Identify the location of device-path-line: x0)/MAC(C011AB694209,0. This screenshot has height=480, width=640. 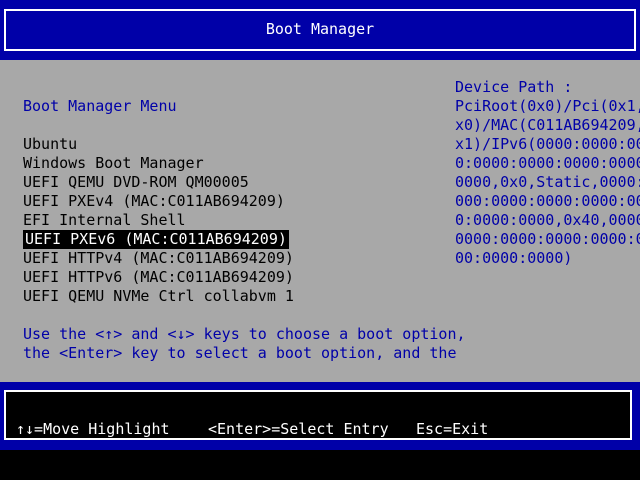
(547, 125).